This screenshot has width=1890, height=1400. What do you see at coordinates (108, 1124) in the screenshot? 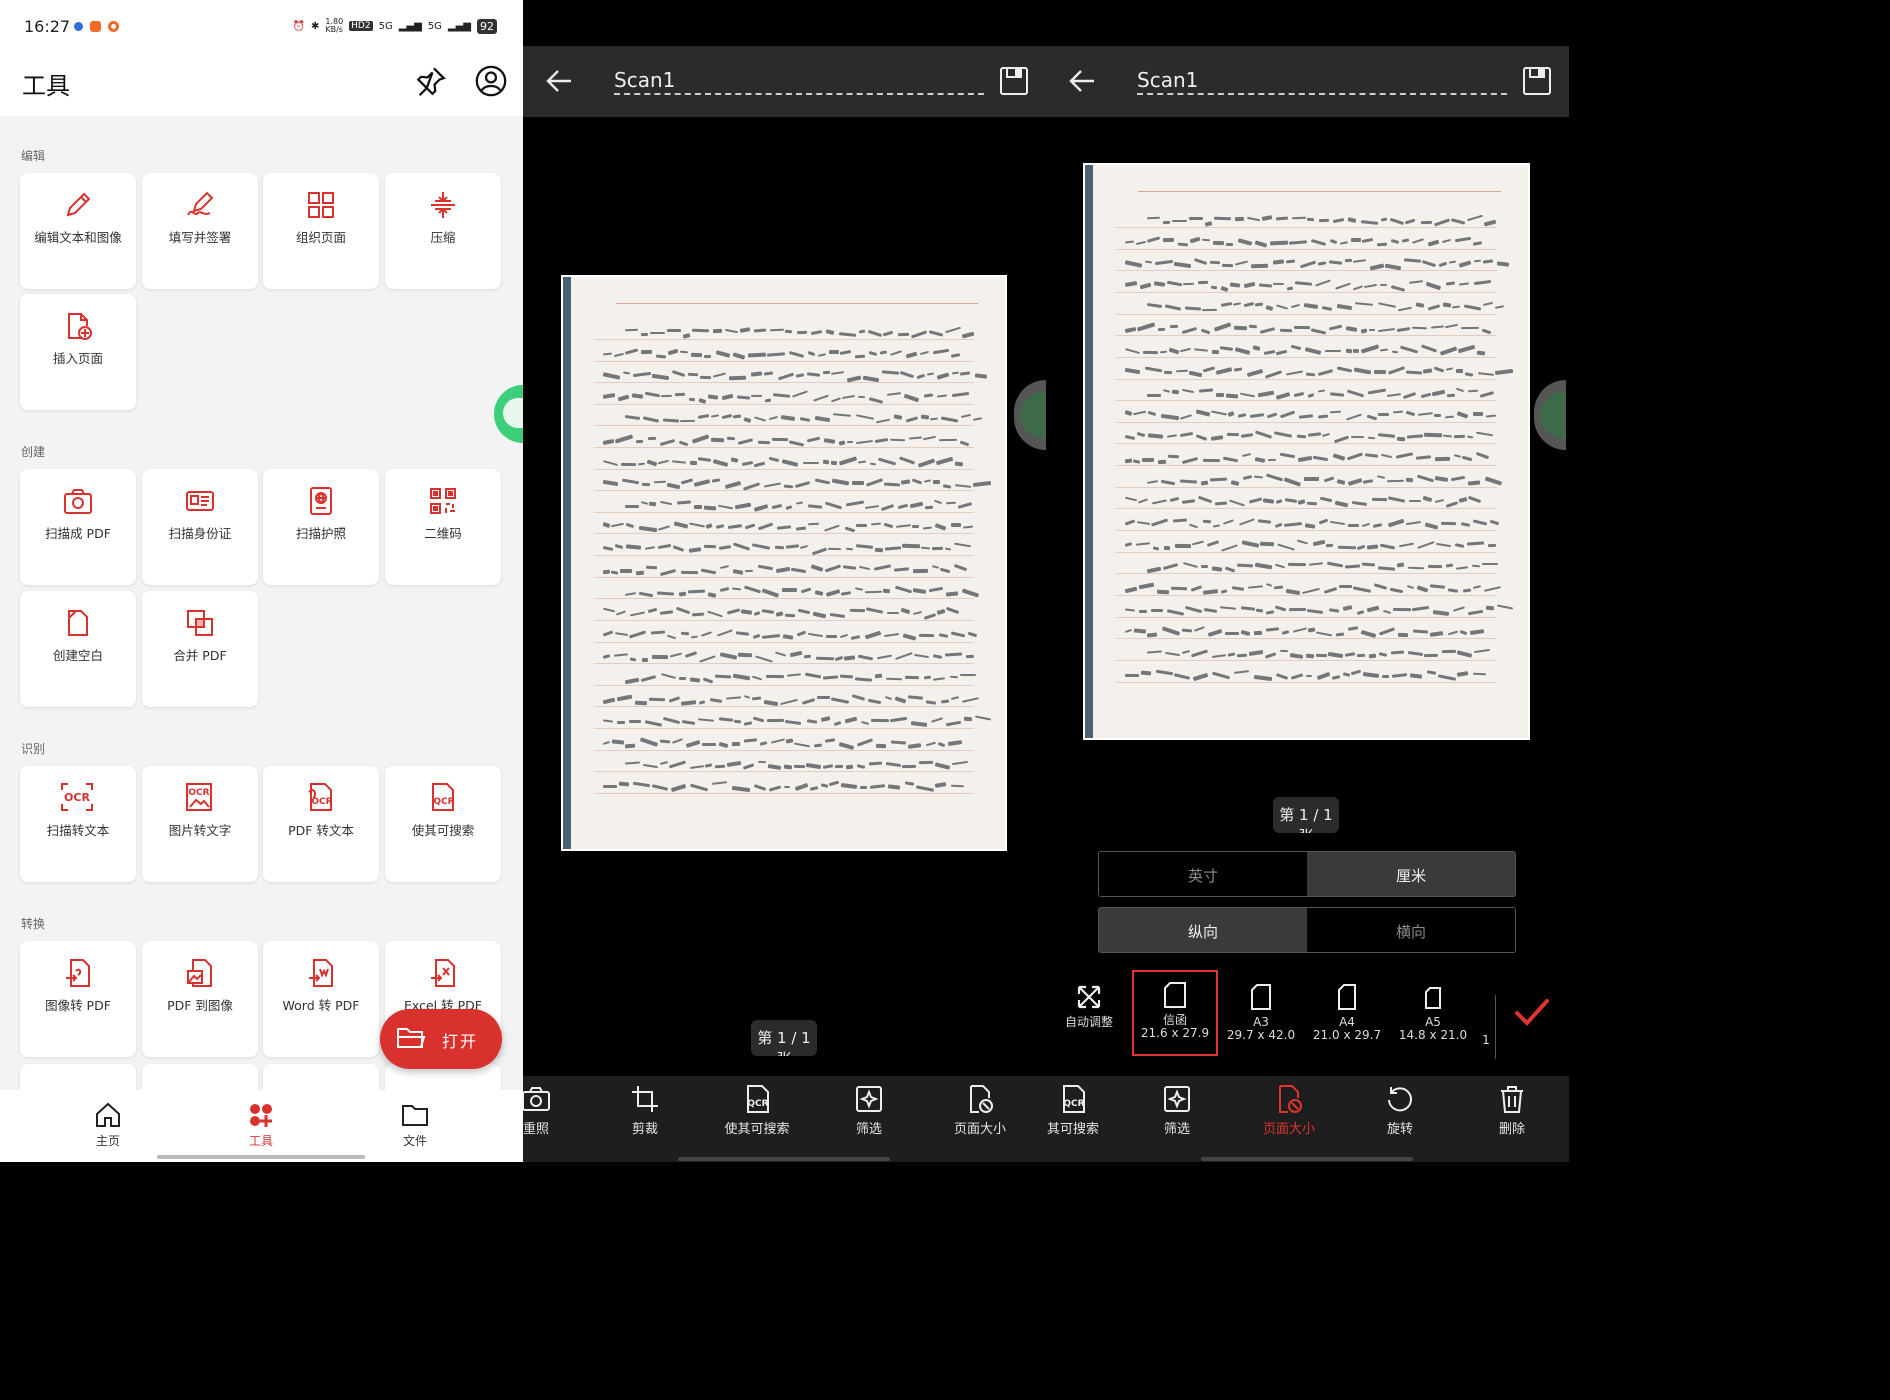
I see `nav-home: 主页` at bounding box center [108, 1124].